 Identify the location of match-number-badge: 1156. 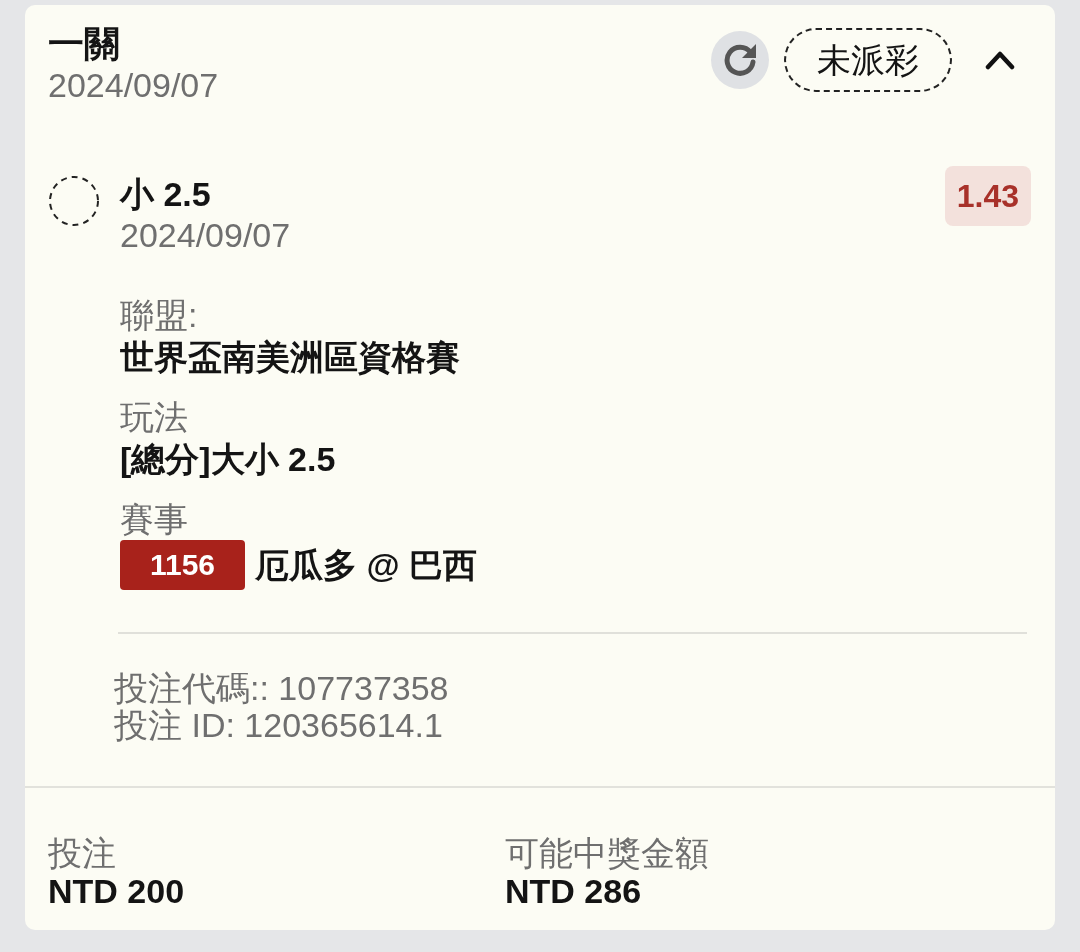
(182, 565).